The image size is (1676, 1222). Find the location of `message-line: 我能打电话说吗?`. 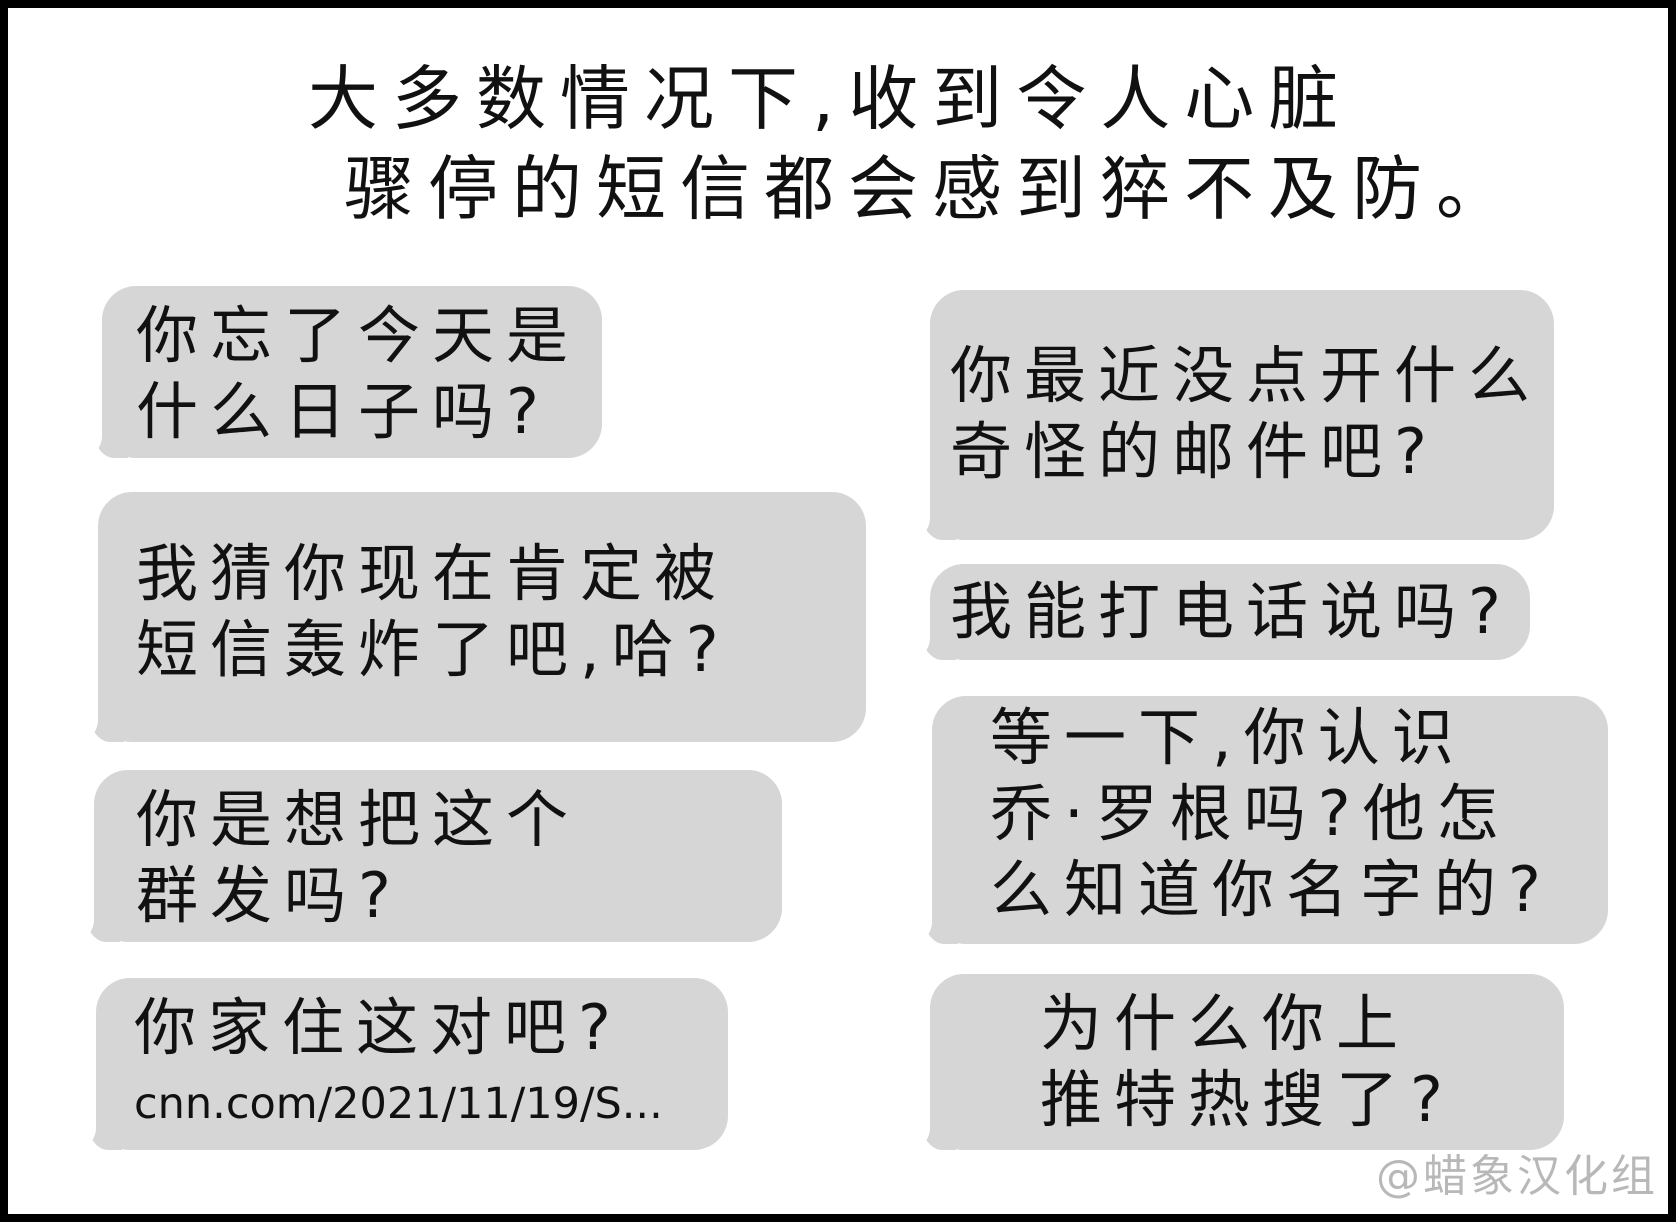

message-line: 我能打电话说吗? is located at coordinates (1231, 611).